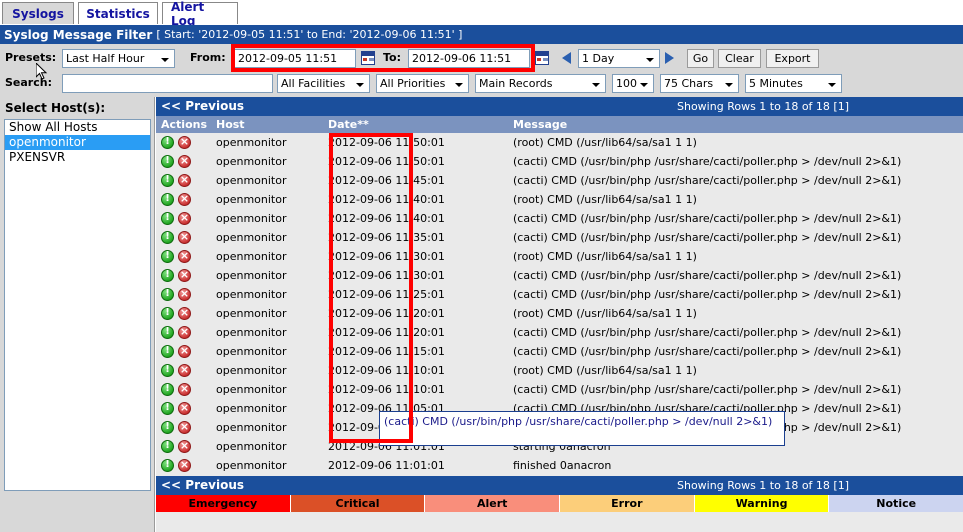 The height and width of the screenshot is (532, 963). Describe the element at coordinates (208, 57) in the screenshot. I see `from-label: From:` at that location.